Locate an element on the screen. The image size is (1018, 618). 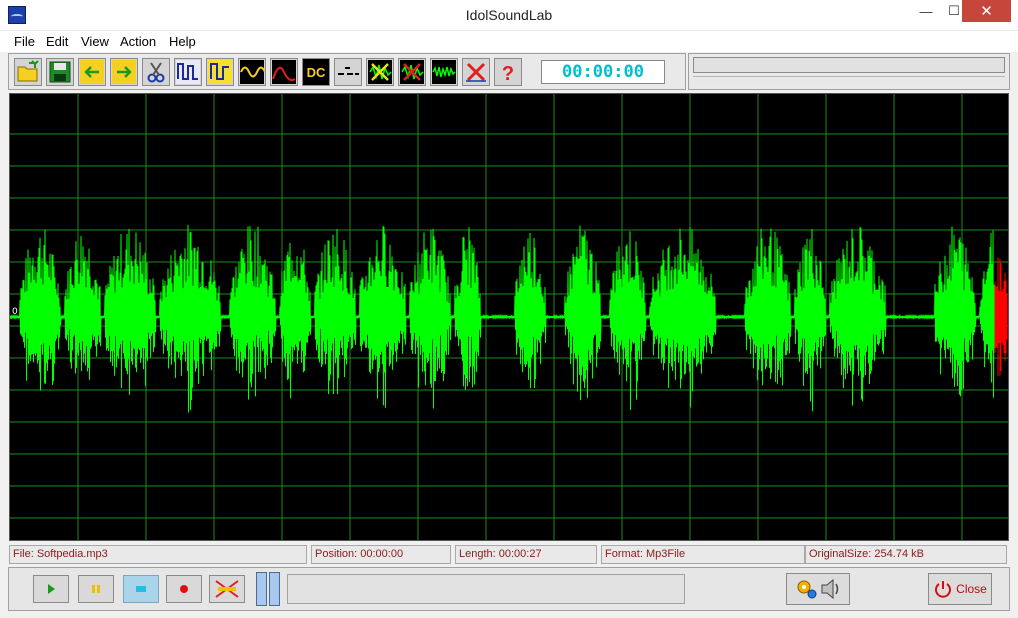
pause-icon is located at coordinates (96, 589).